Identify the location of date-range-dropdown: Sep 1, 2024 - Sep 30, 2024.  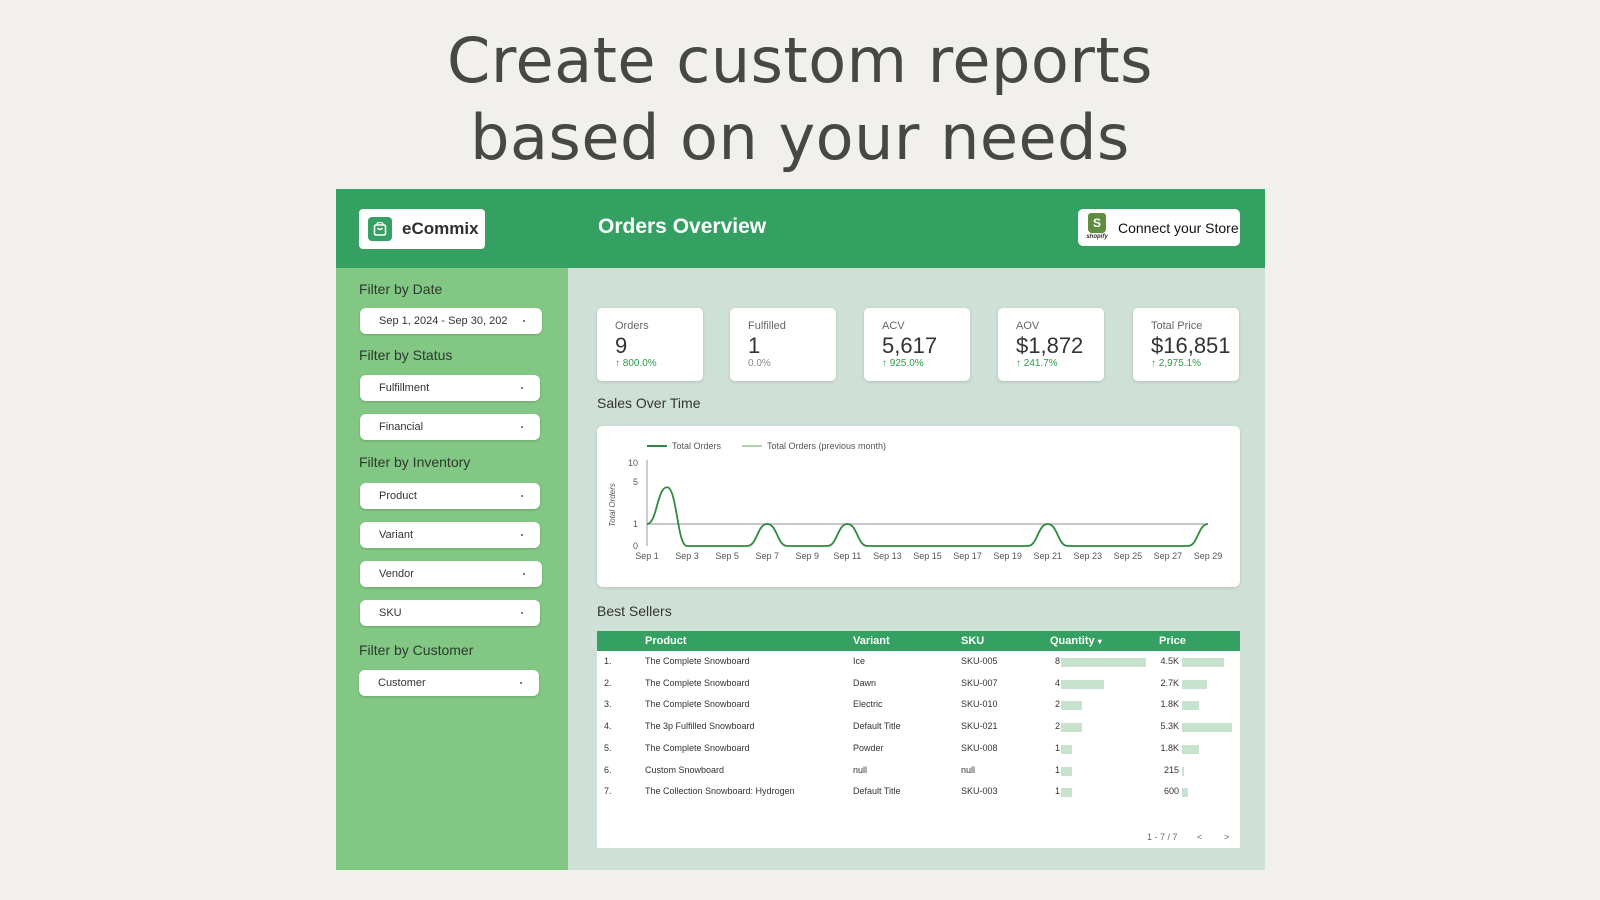
(451, 321).